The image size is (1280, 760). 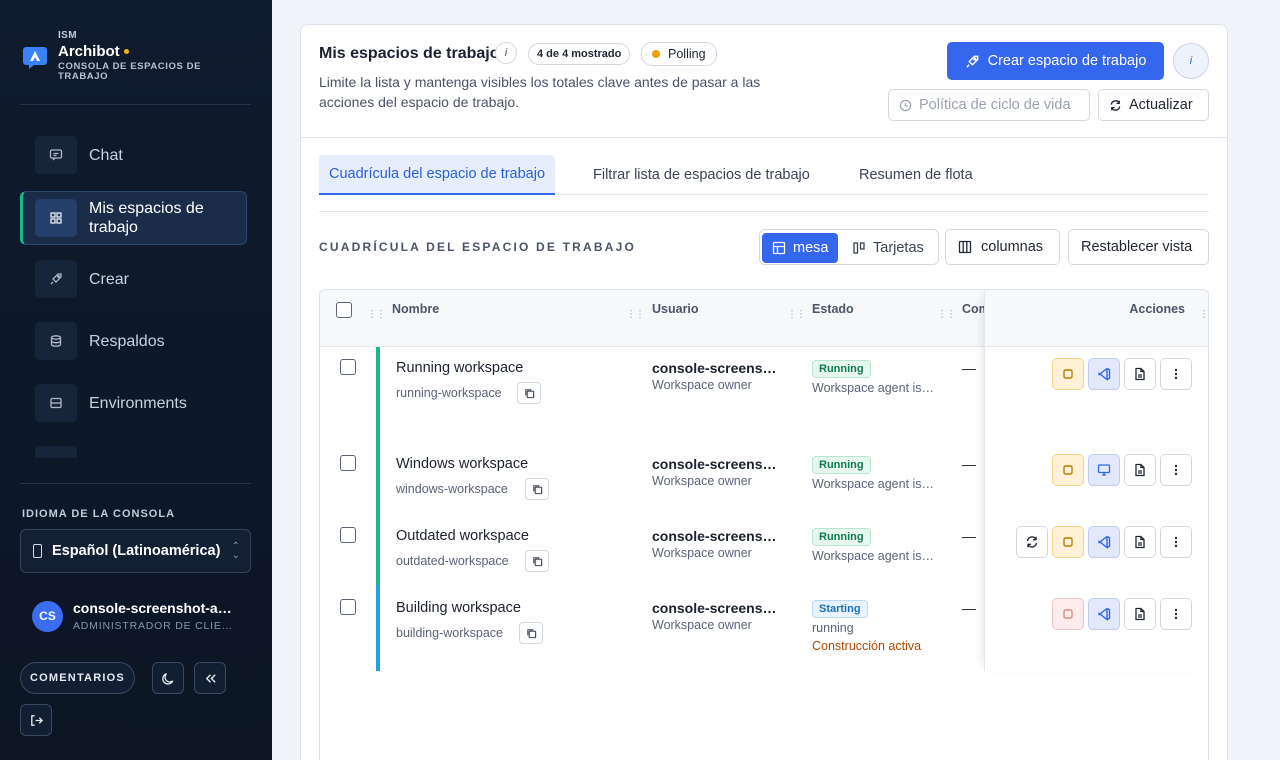 I want to click on select-all-checkbox, so click(x=344, y=310).